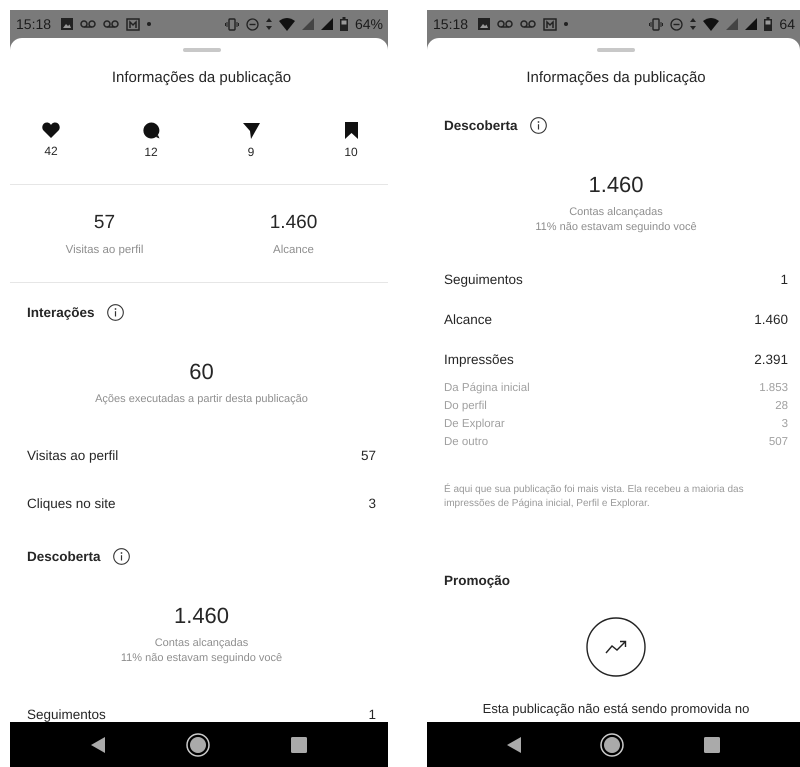  Describe the element at coordinates (487, 388) in the screenshot. I see `metric-label: Da Página inicial` at that location.